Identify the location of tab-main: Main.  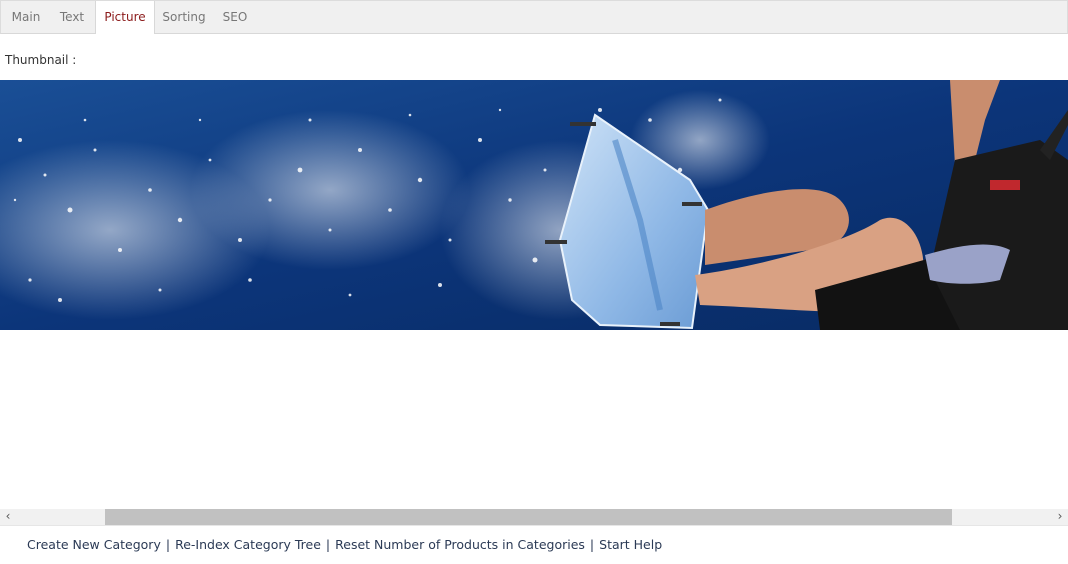
(26, 17).